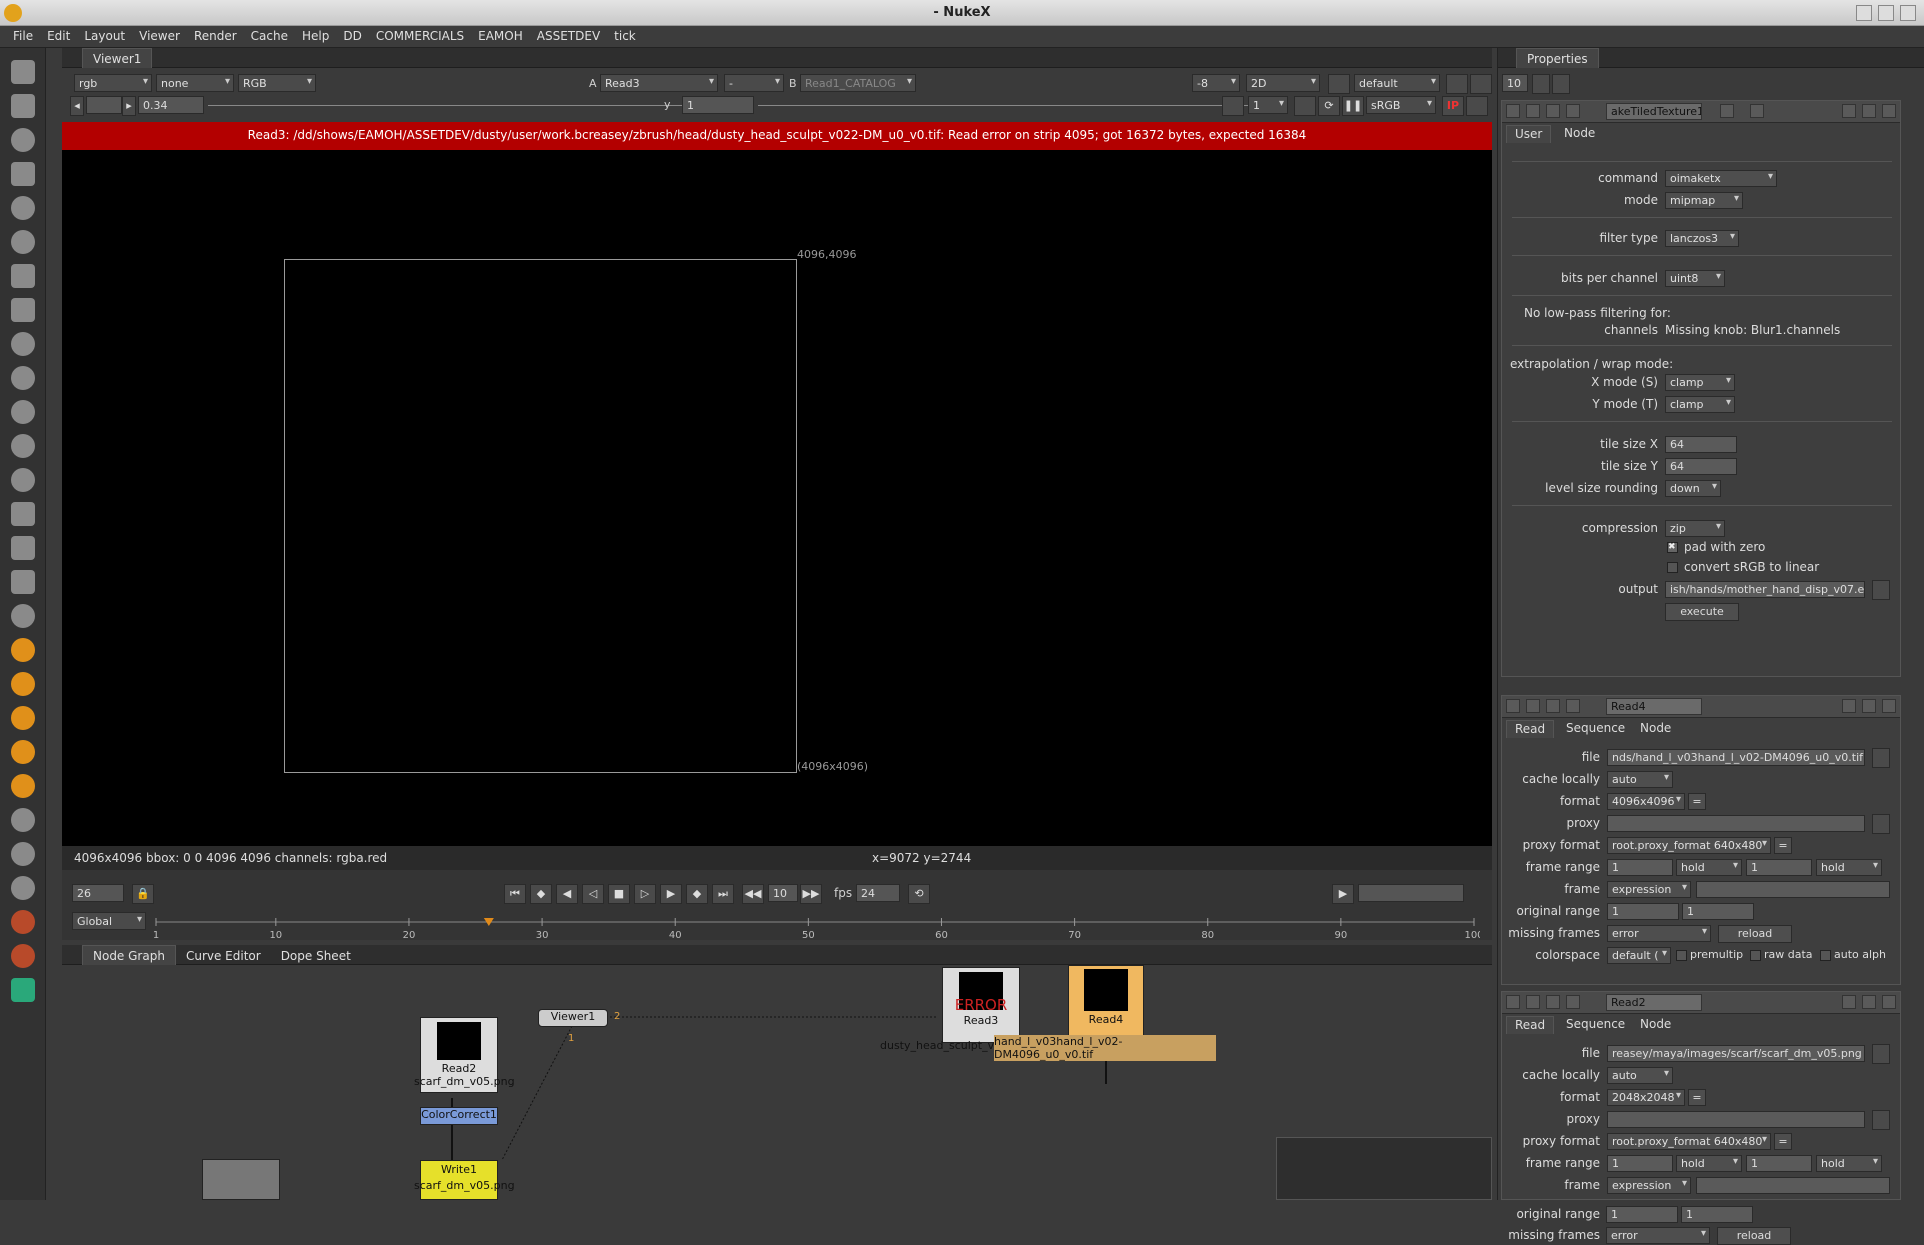 This screenshot has width=1924, height=1245. Describe the element at coordinates (23, 412) in the screenshot. I see `particles-nodes-icon` at that location.